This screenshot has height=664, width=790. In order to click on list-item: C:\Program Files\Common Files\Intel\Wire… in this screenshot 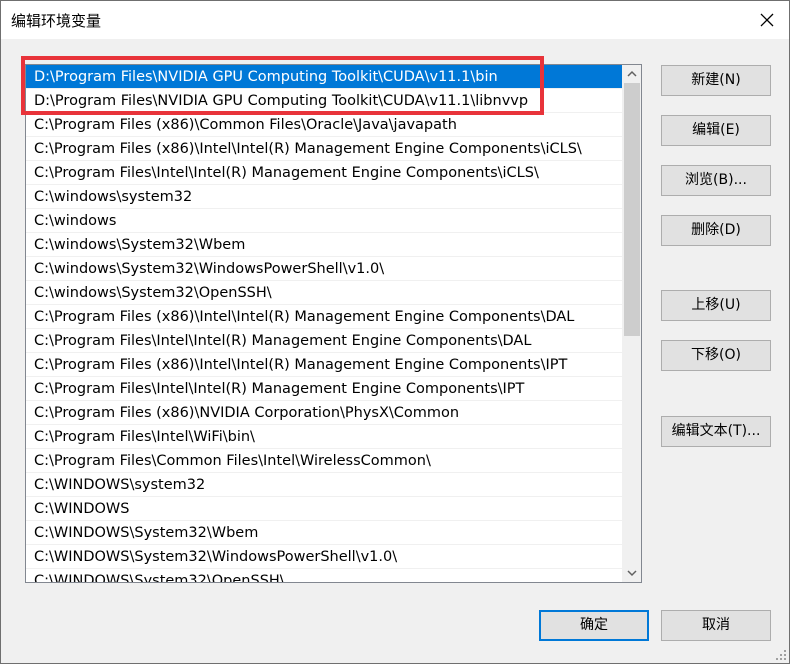, I will do `click(324, 461)`.